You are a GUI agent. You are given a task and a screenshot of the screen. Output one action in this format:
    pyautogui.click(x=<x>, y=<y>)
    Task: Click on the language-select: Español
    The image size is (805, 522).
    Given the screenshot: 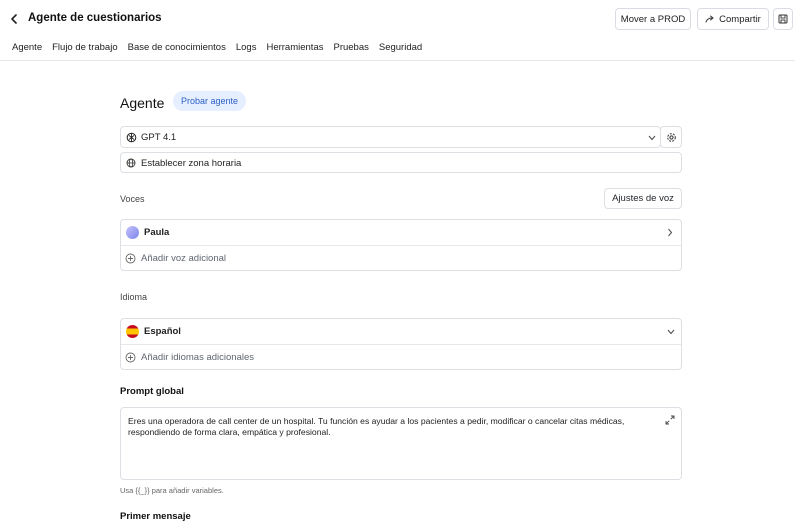 What is the action you would take?
    pyautogui.click(x=401, y=331)
    